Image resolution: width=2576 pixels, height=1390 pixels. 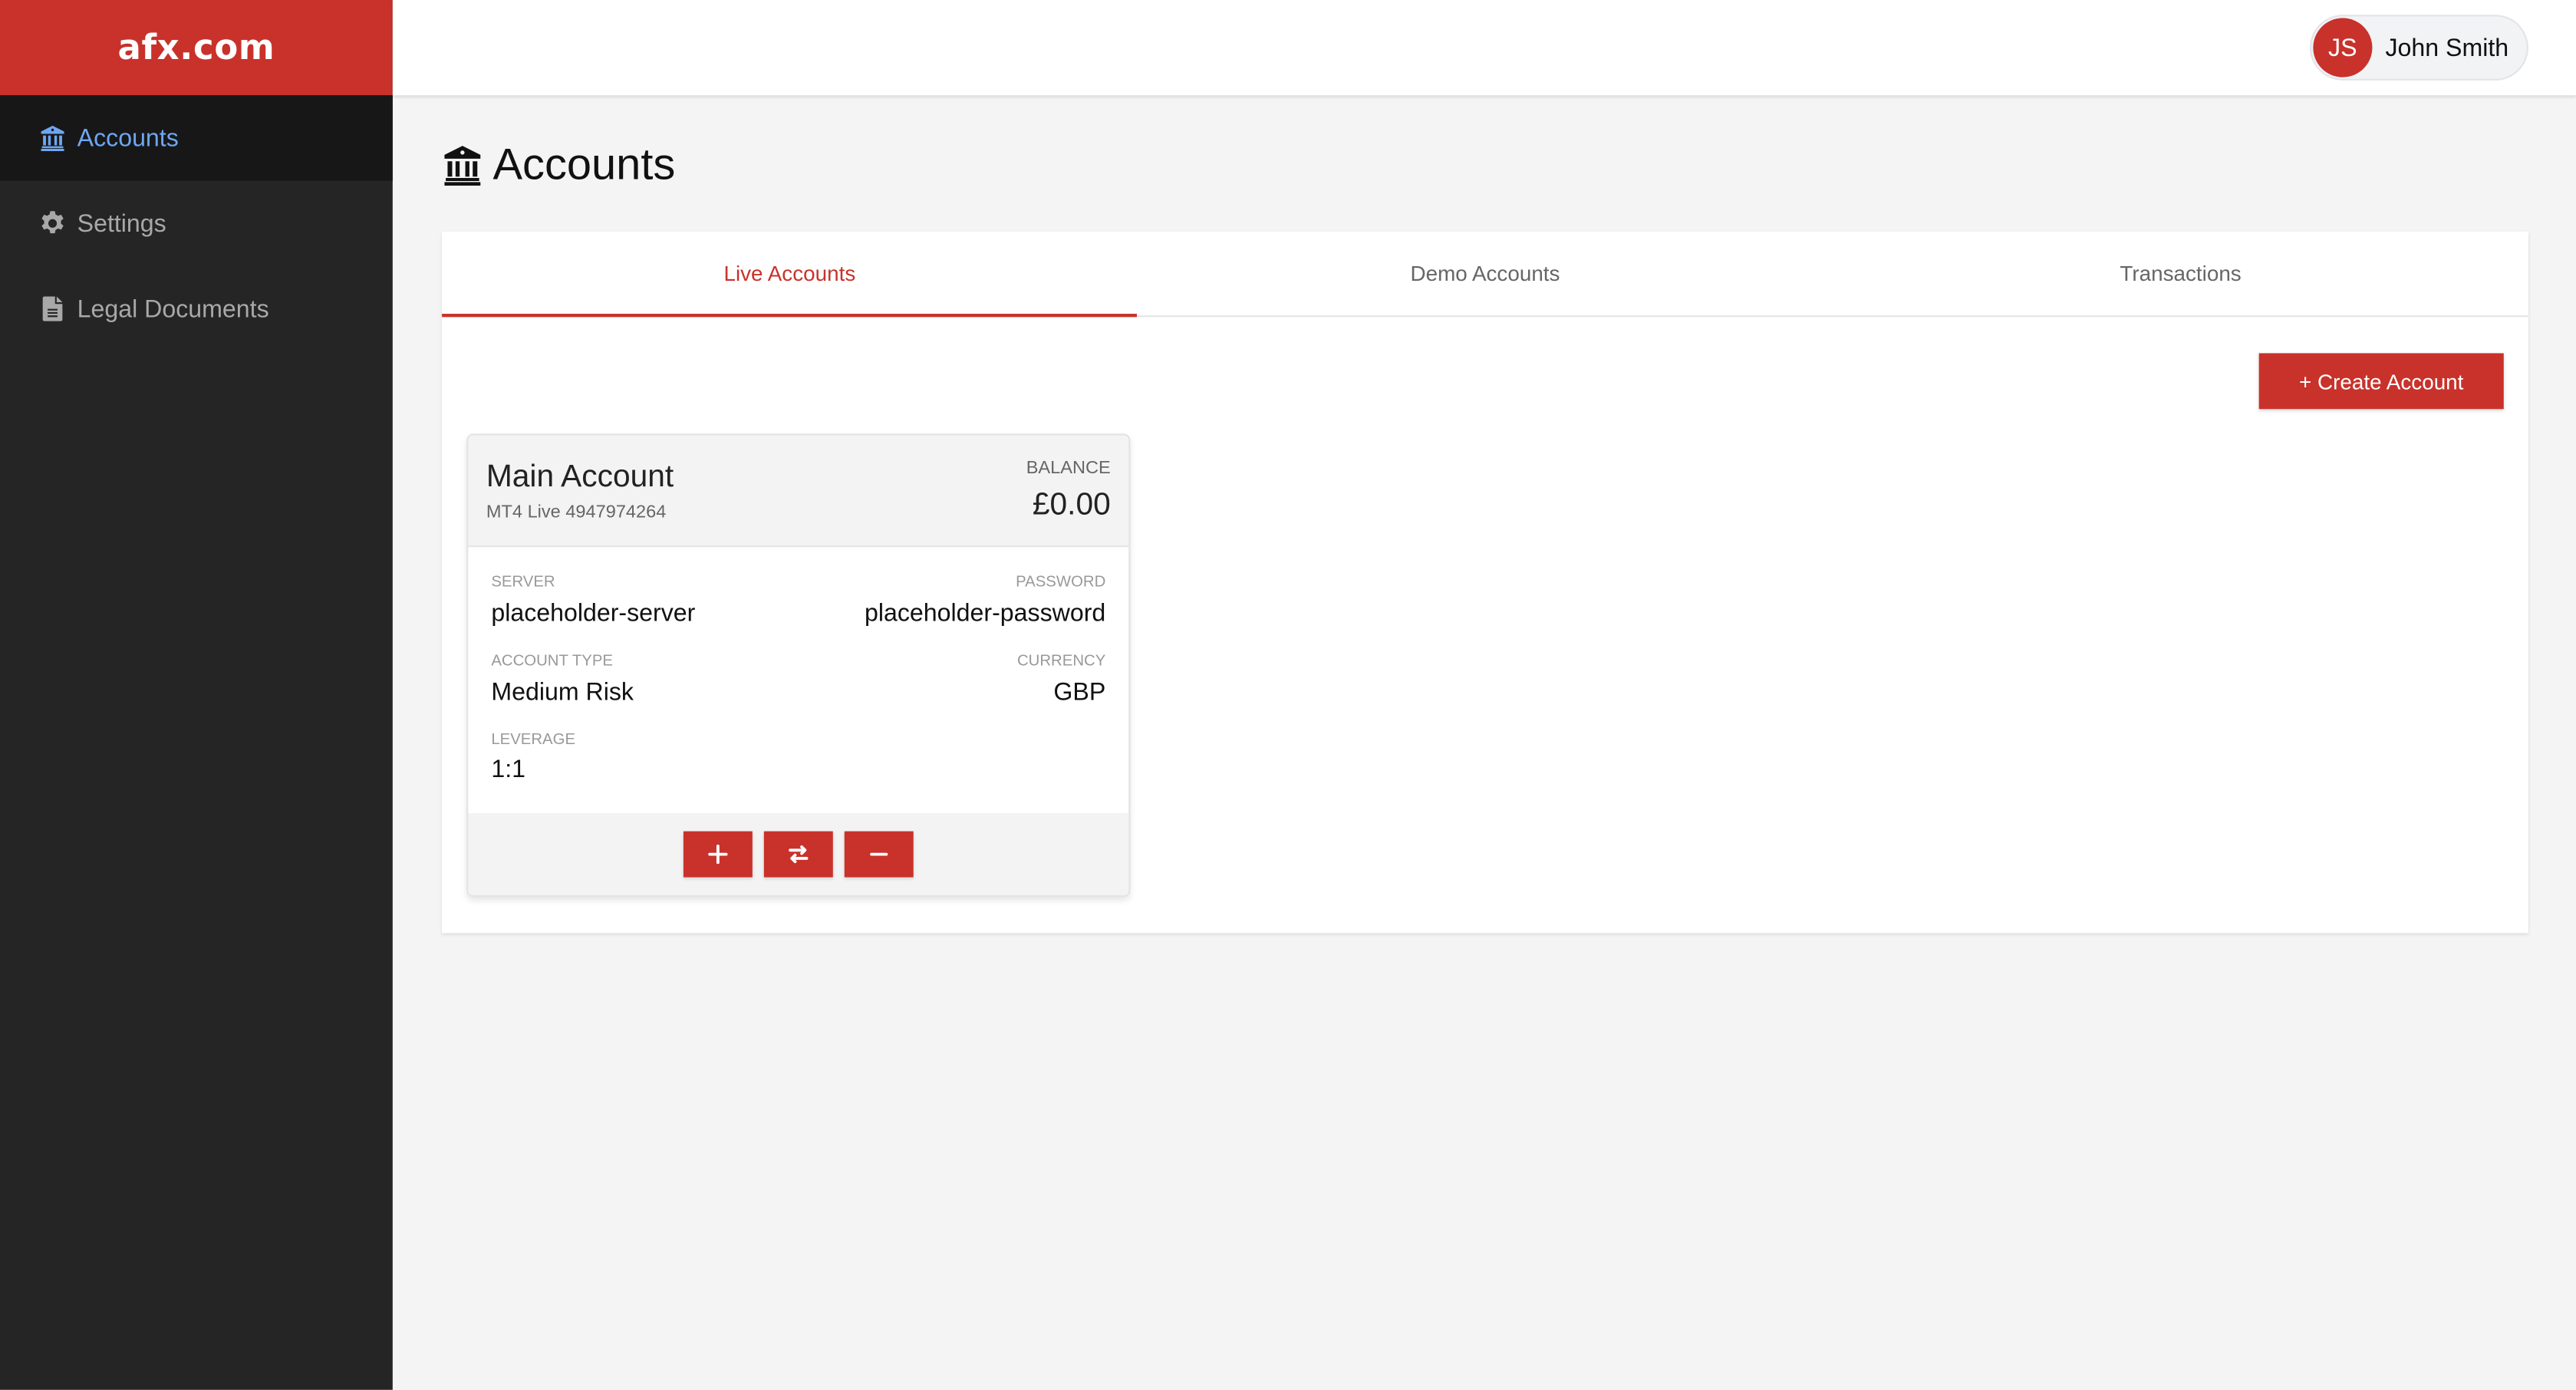 I want to click on account-card-actions, so click(x=798, y=854).